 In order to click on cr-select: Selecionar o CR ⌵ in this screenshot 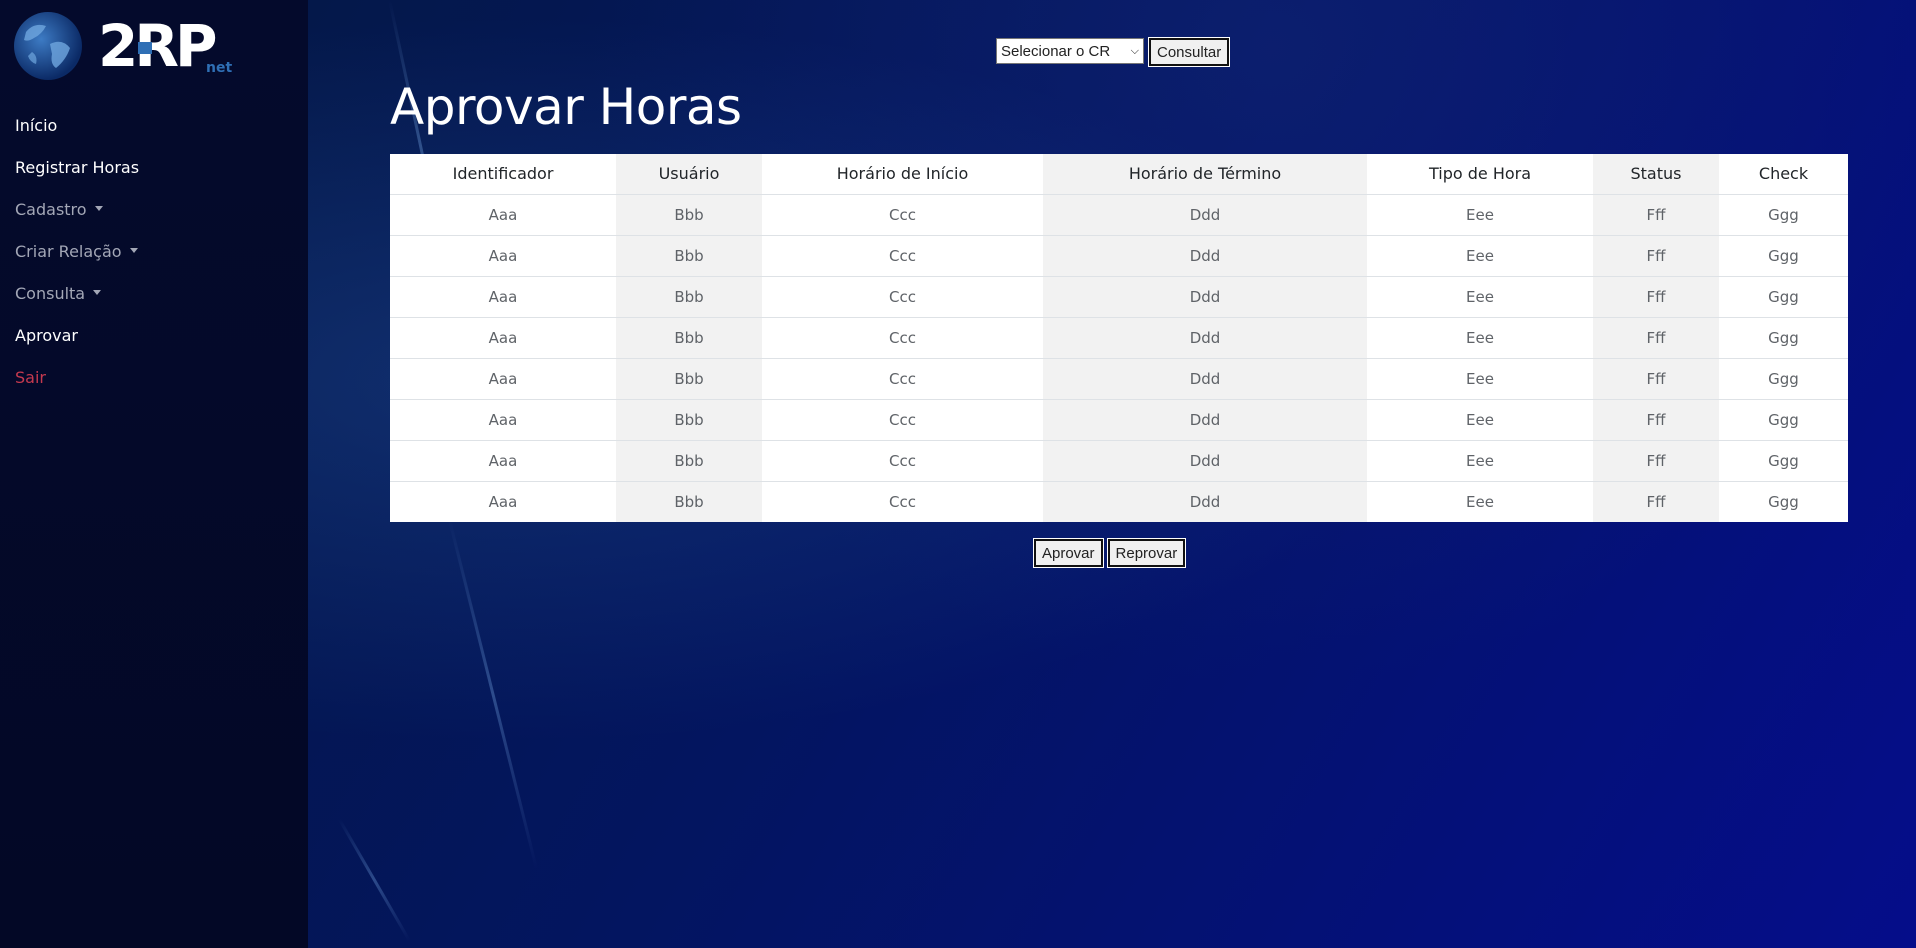, I will do `click(1070, 51)`.